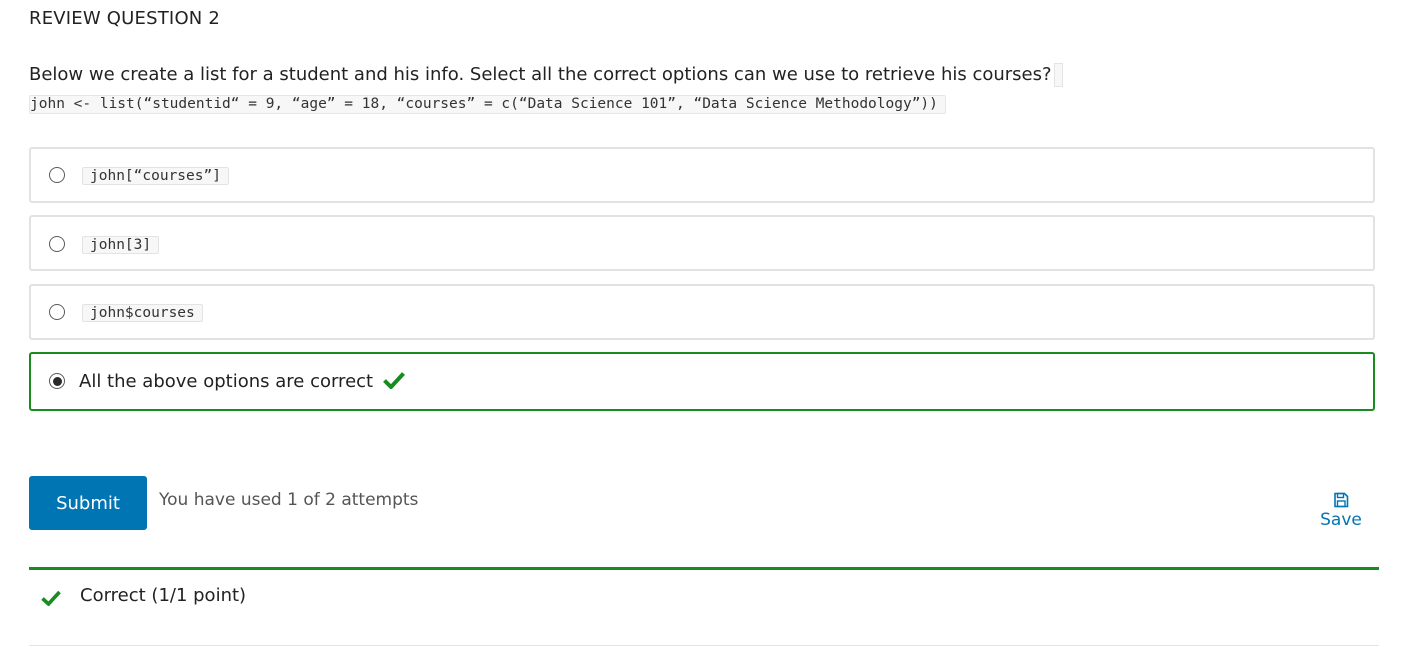  I want to click on save-icon, so click(1341, 500).